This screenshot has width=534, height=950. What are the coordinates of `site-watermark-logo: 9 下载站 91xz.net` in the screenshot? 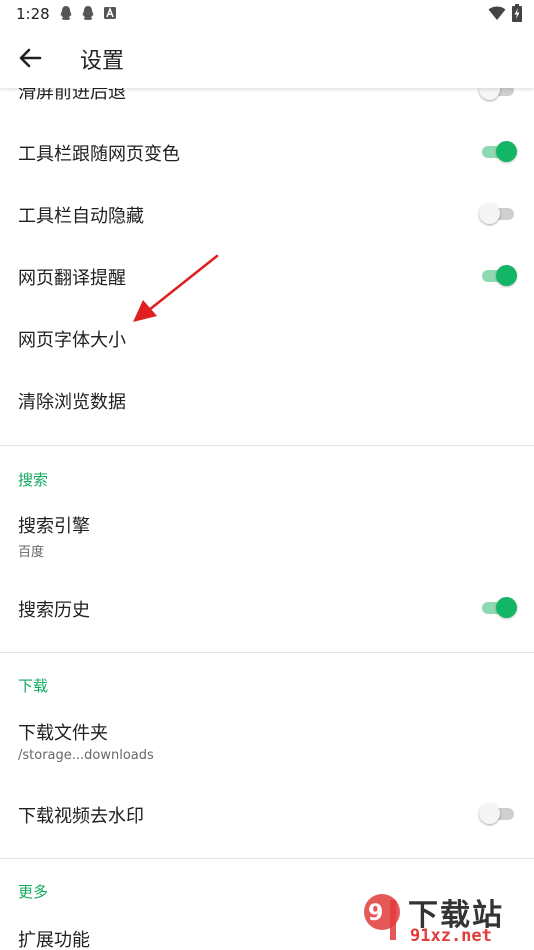 It's located at (446, 919).